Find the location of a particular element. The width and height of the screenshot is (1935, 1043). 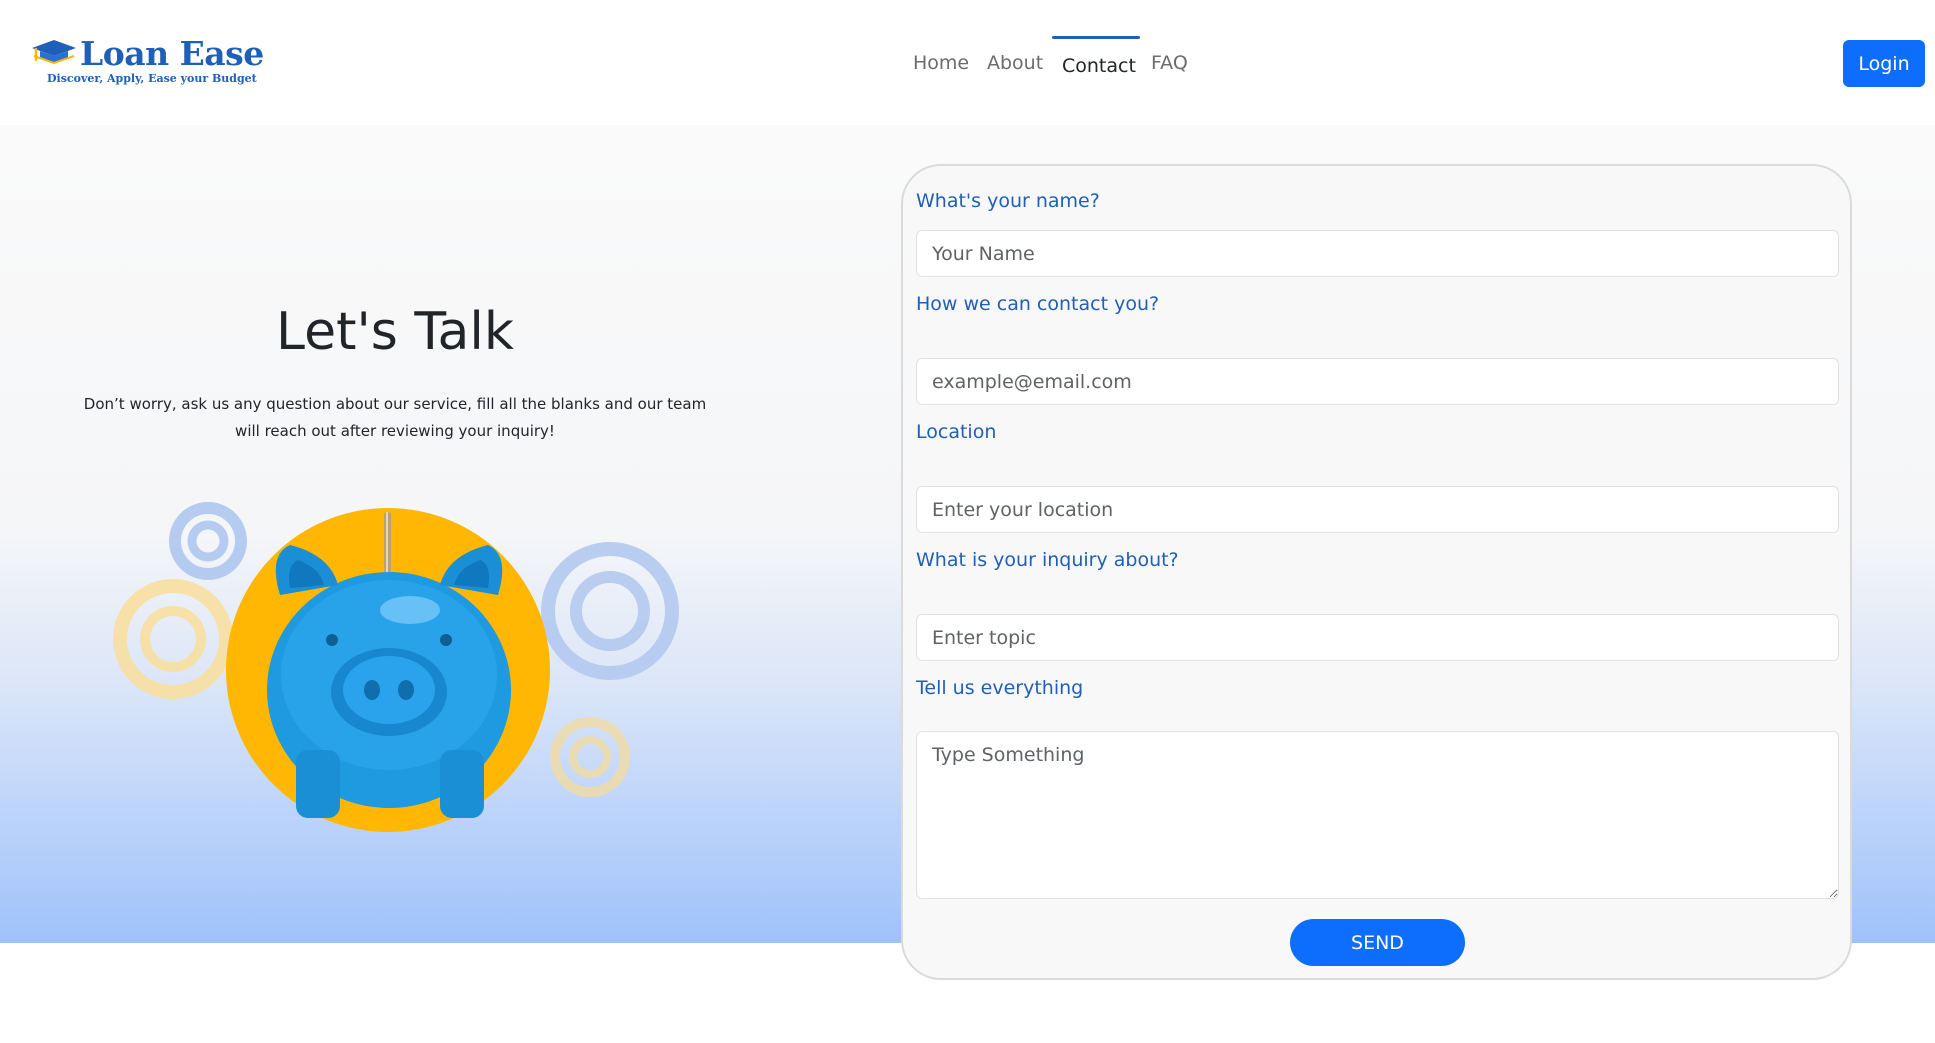

location-input is located at coordinates (1377, 509).